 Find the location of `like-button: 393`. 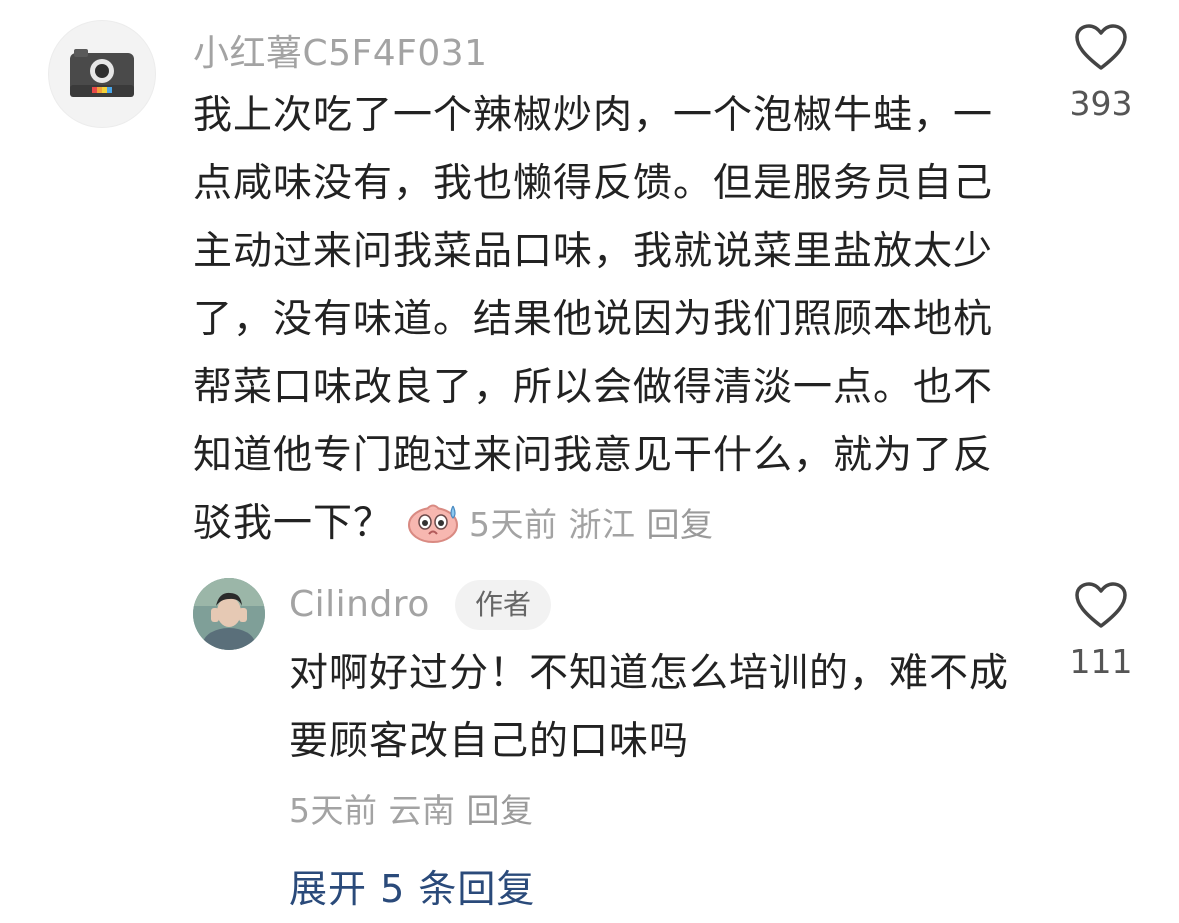

like-button: 393 is located at coordinates (1101, 73).